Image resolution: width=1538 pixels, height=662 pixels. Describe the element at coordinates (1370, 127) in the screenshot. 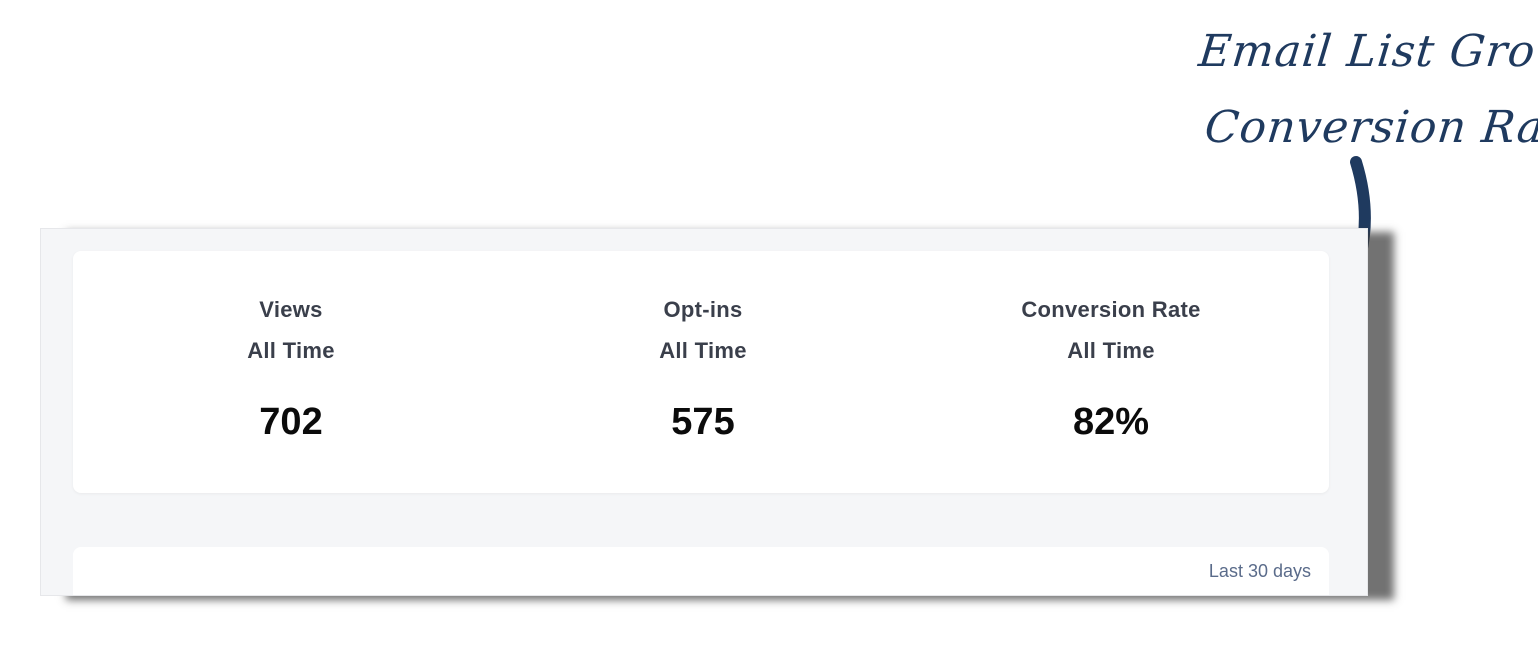

I see `annotation-line-2: Conversion Rate!` at that location.